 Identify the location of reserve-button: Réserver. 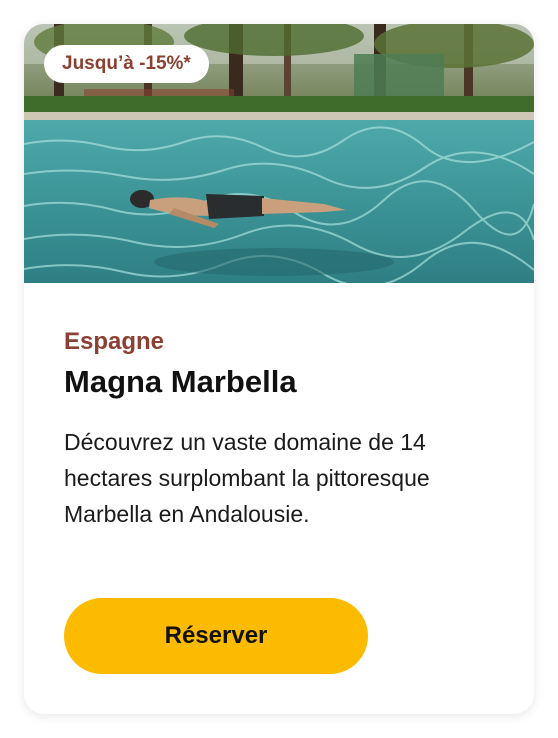
(216, 636).